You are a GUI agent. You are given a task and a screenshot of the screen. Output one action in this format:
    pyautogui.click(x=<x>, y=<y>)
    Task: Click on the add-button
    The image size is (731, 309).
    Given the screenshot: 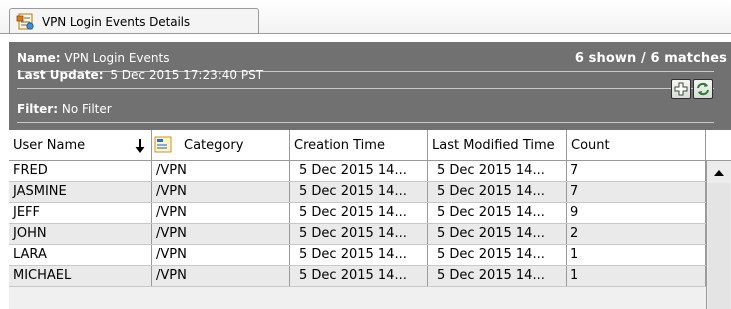 What is the action you would take?
    pyautogui.click(x=681, y=89)
    